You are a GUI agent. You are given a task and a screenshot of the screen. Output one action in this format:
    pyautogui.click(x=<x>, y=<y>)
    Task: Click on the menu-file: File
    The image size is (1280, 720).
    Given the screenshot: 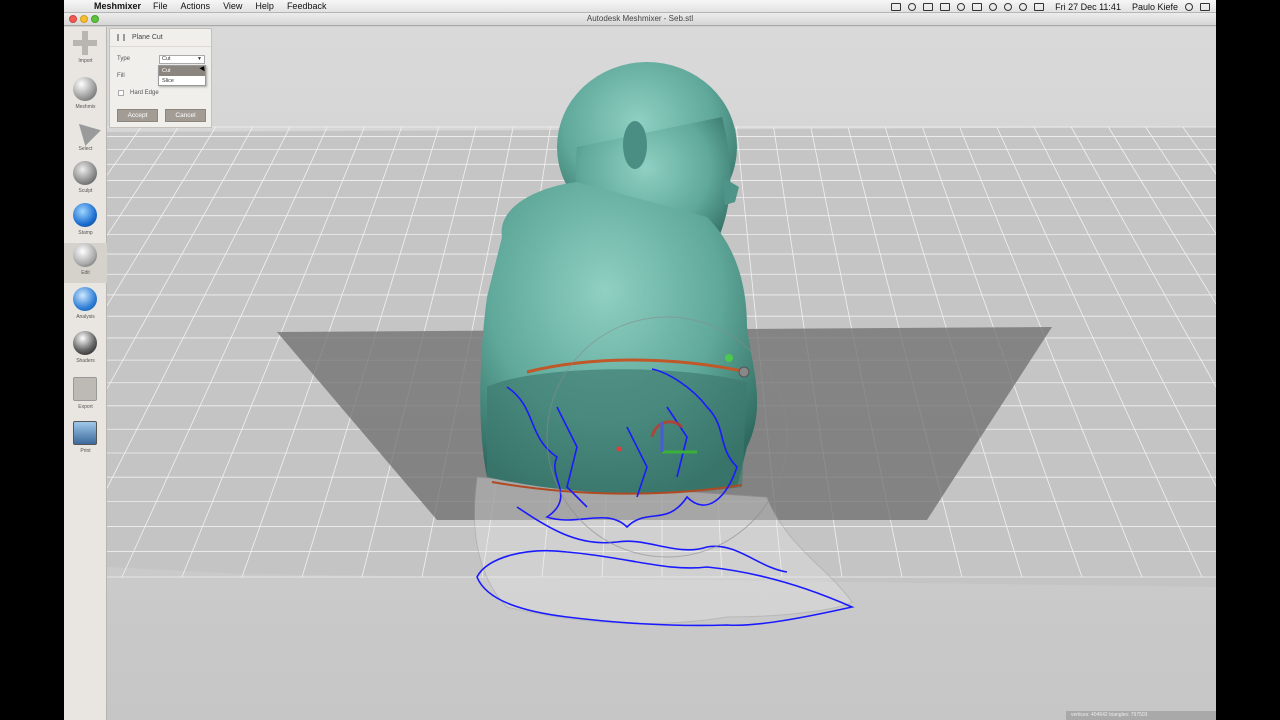 What is the action you would take?
    pyautogui.click(x=160, y=6)
    